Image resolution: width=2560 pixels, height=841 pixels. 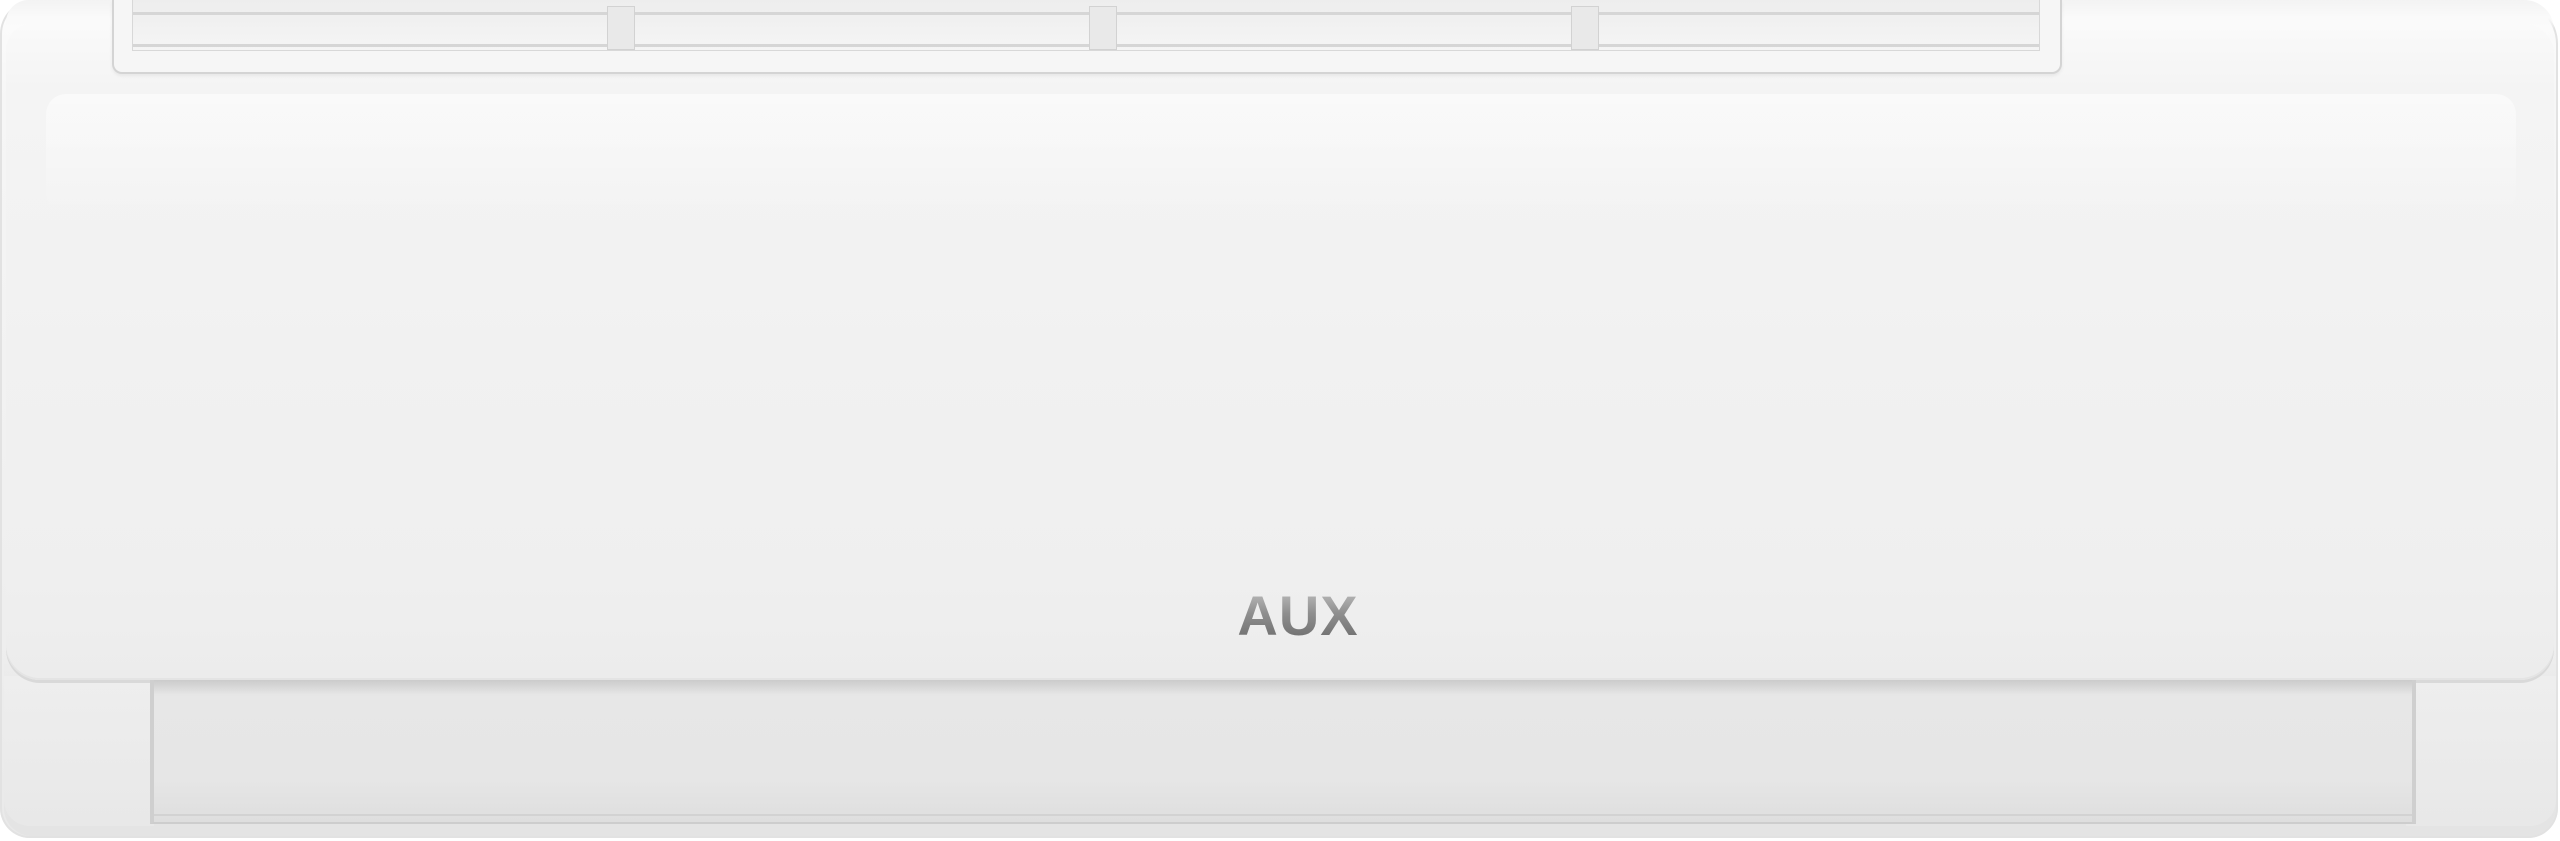 What do you see at coordinates (1283, 815) in the screenshot?
I see `louver-edge` at bounding box center [1283, 815].